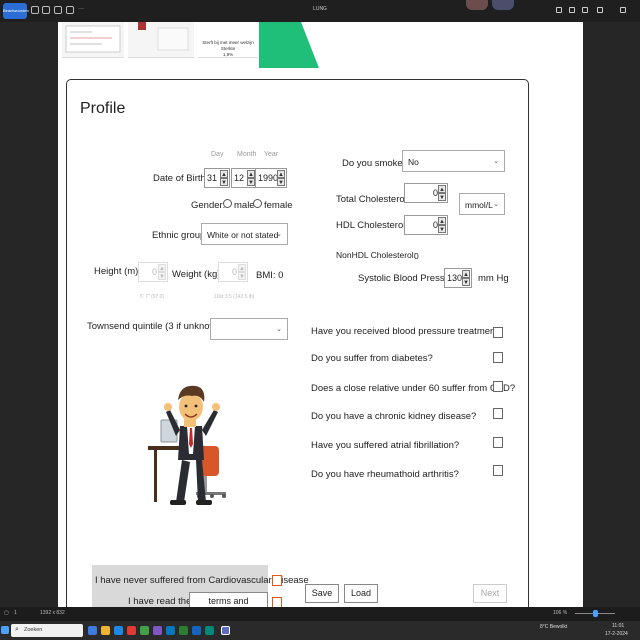 This screenshot has height=640, width=640. I want to click on app-icon, so click(209, 630).